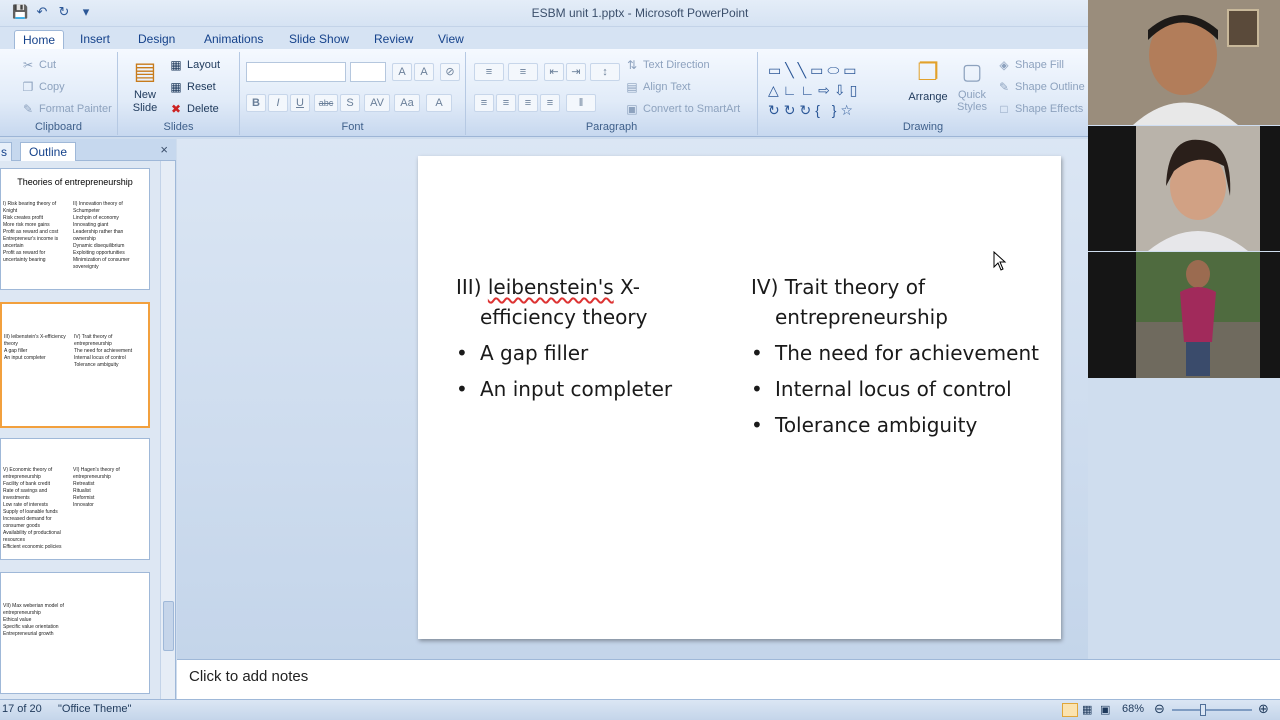 Image resolution: width=1280 pixels, height=720 pixels. What do you see at coordinates (576, 72) in the screenshot?
I see `increase-indent-icon: ⇥` at bounding box center [576, 72].